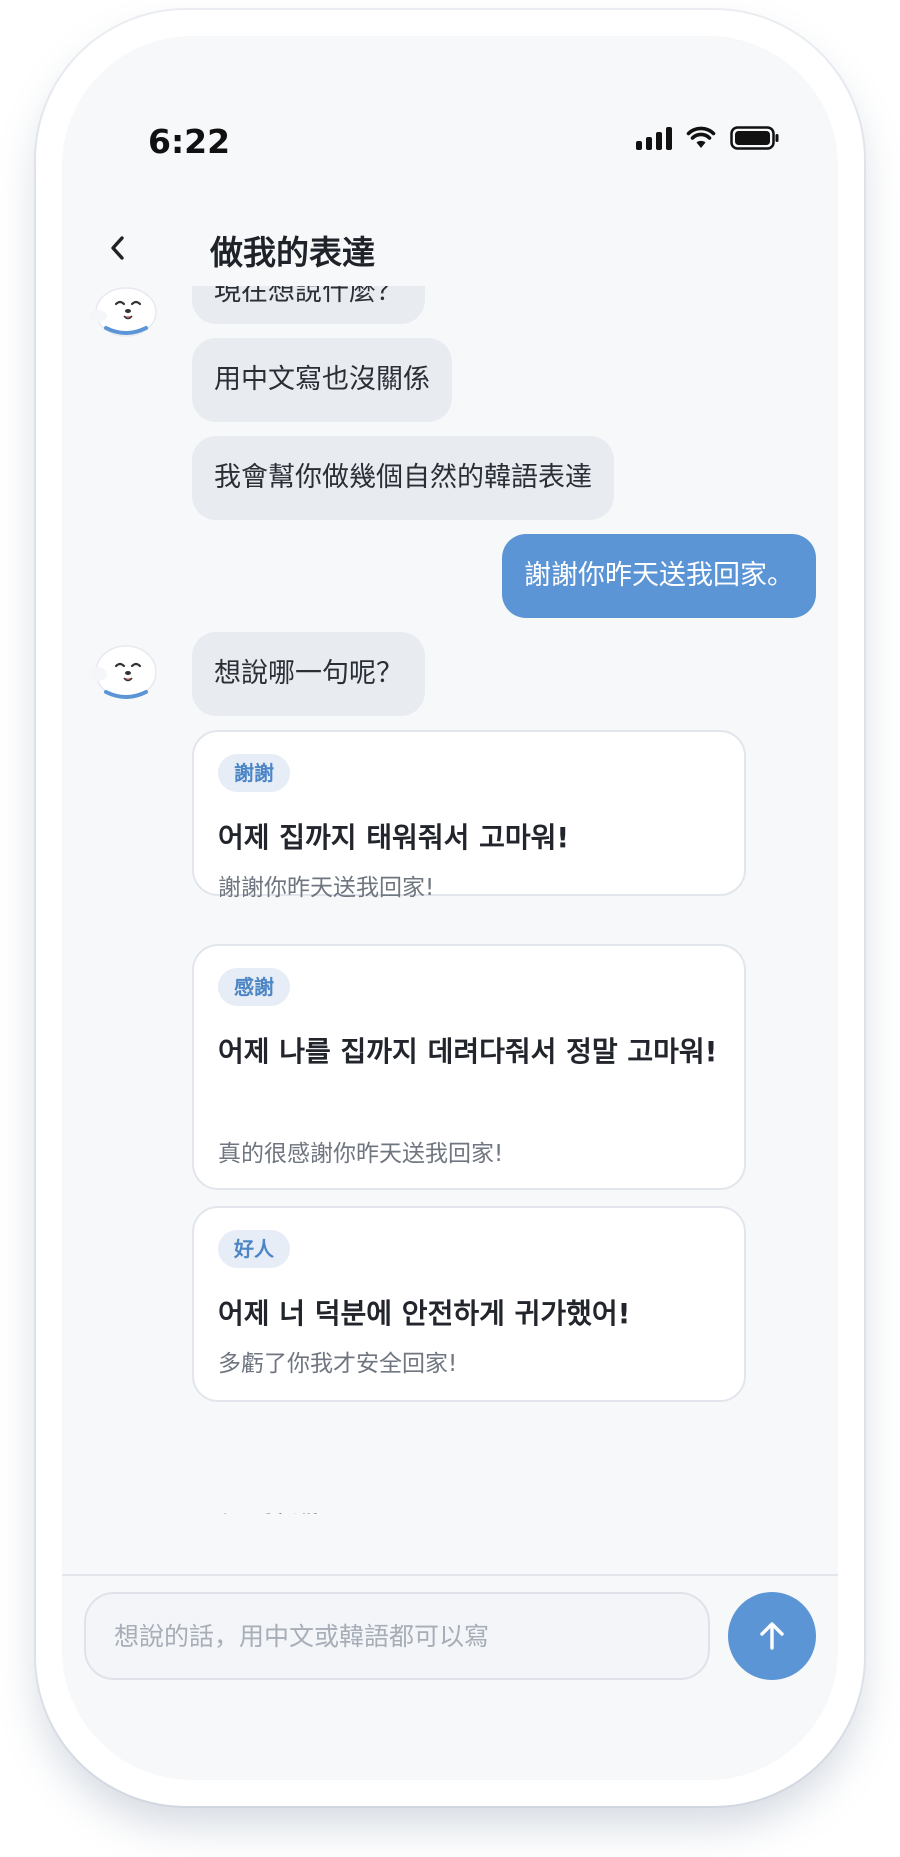 The width and height of the screenshot is (900, 1857). What do you see at coordinates (308, 305) in the screenshot?
I see `bot-message: 現在想說什麼？` at bounding box center [308, 305].